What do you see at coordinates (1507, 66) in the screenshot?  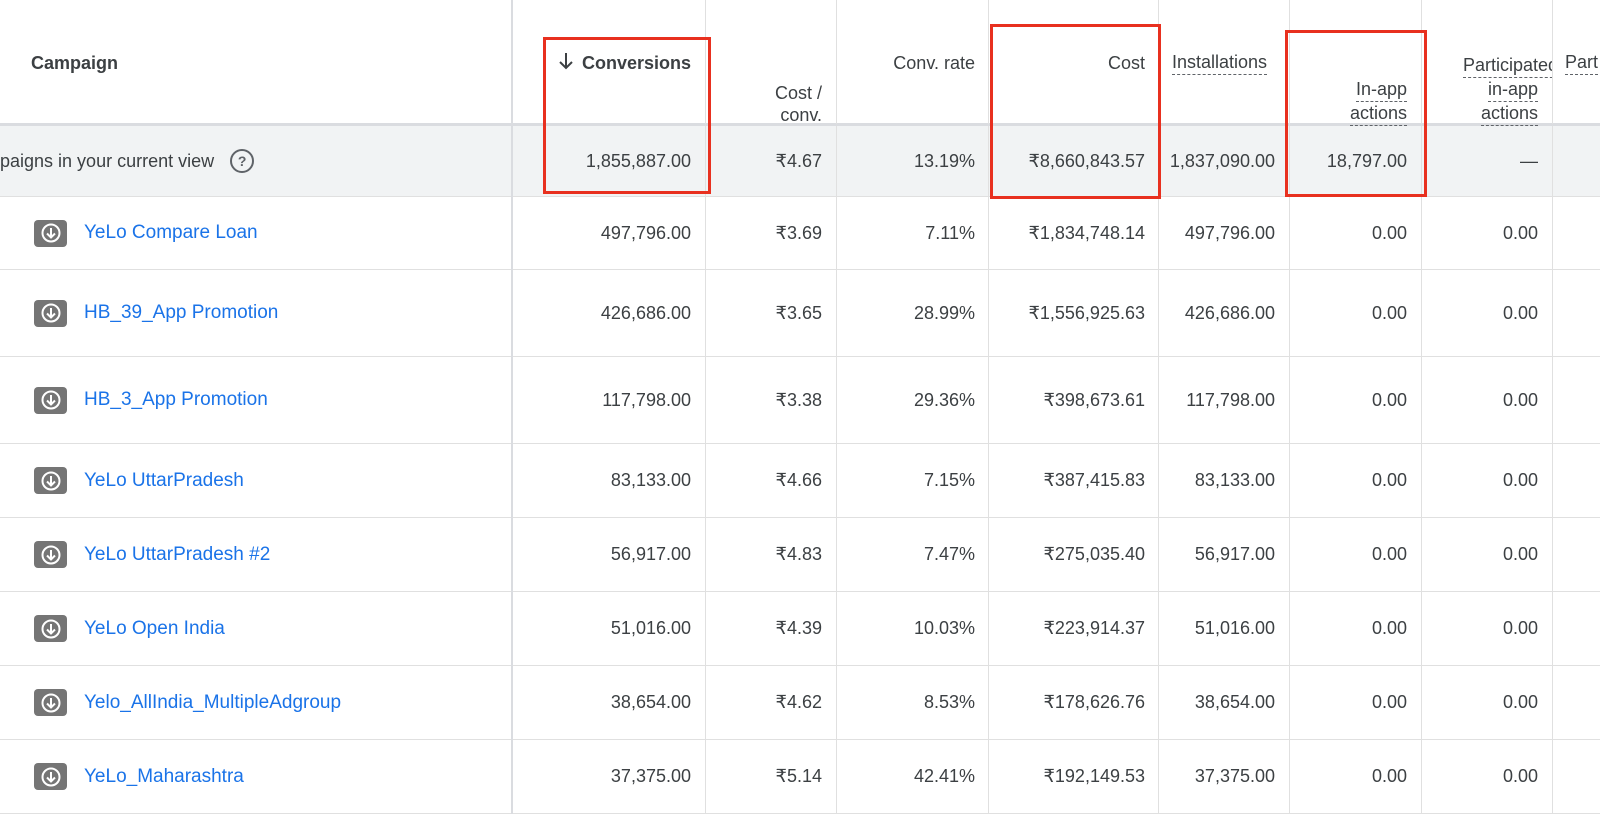 I see `col-participated-label-1: Participated` at bounding box center [1507, 66].